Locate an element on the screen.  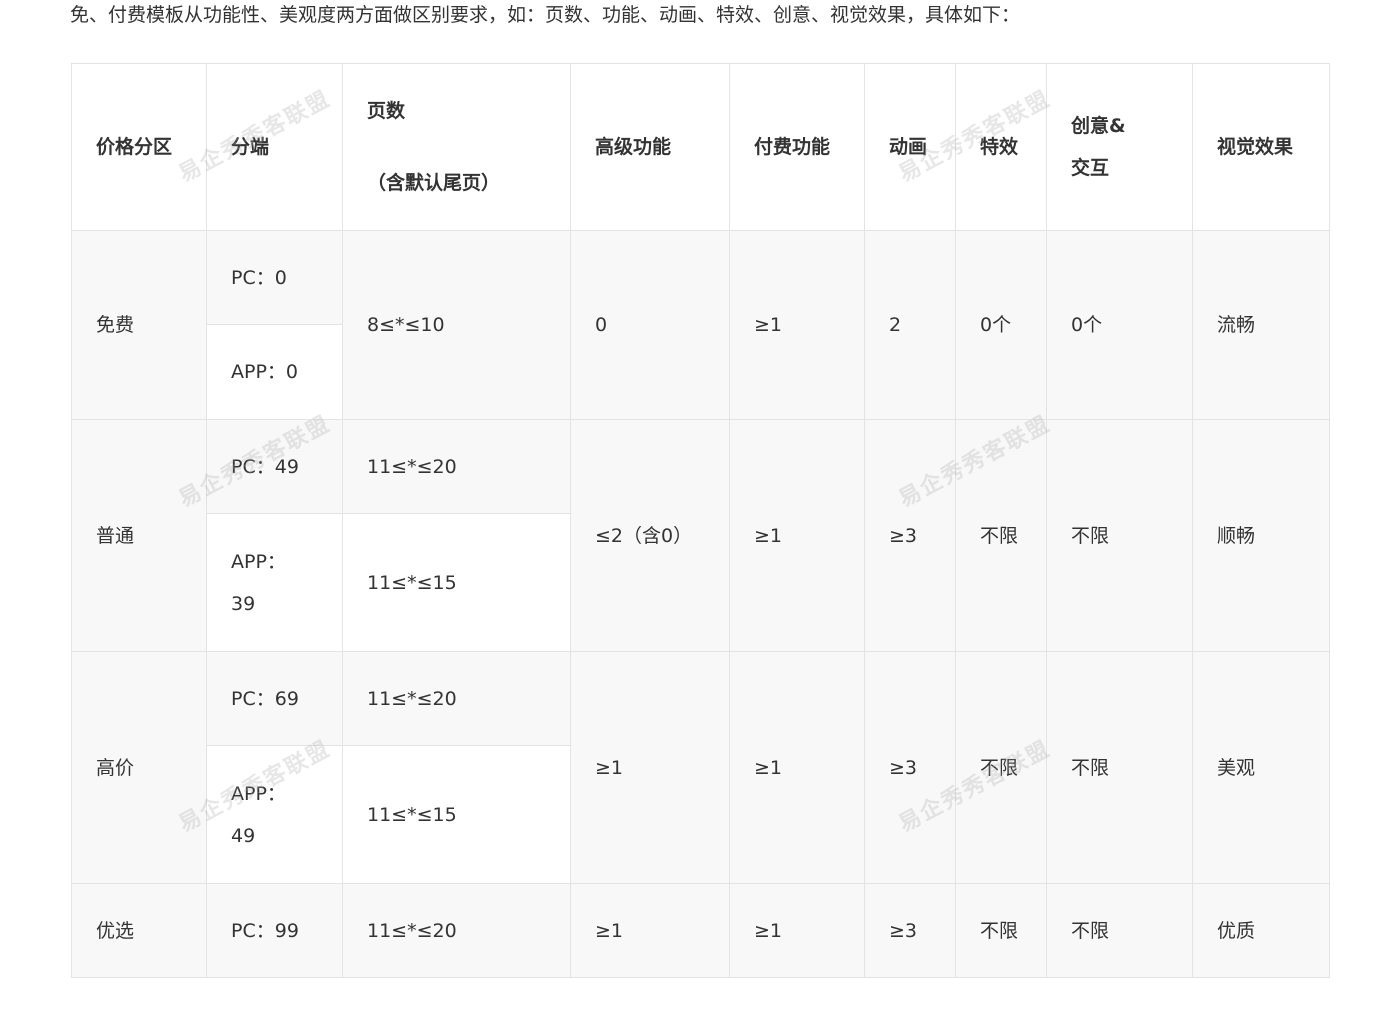
header-price-zone: 价格分区 is located at coordinates (139, 147).